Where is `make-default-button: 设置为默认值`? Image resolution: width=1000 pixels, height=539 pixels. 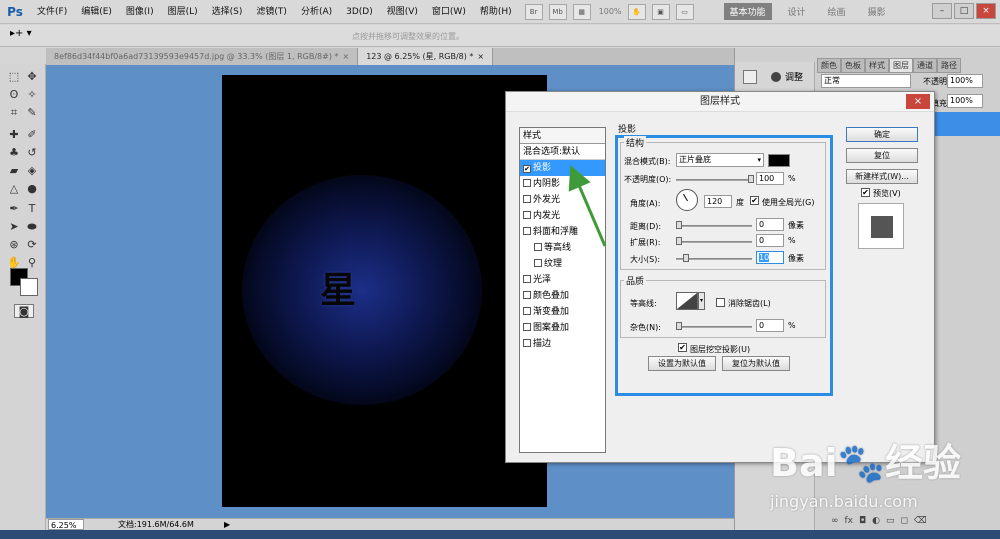
make-default-button: 设置为默认值 is located at coordinates (682, 363).